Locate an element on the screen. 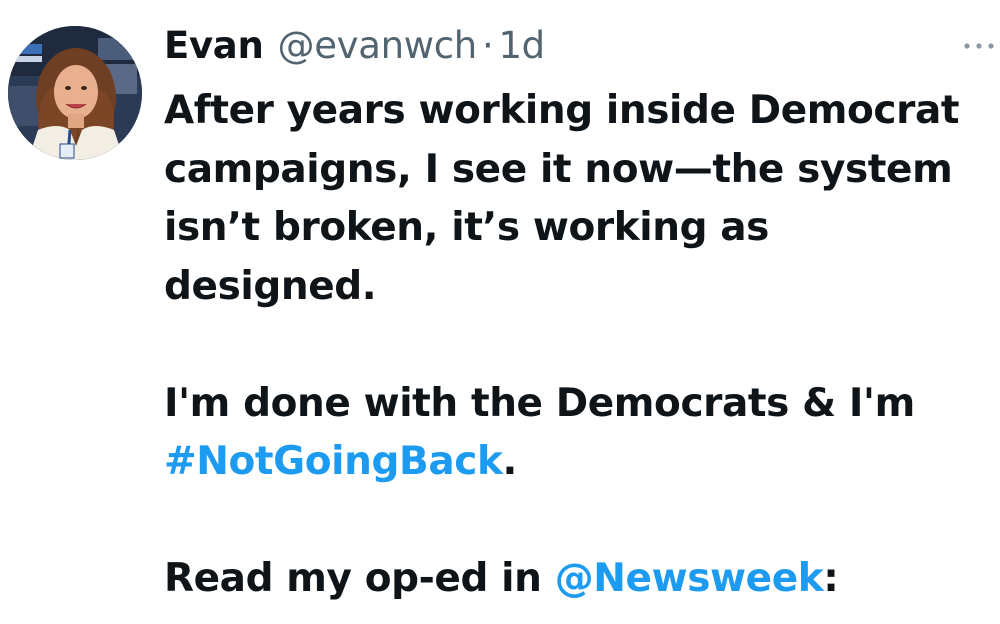 The image size is (1000, 624). tweet-text-line: I'm done with the Democrats & I'm is located at coordinates (539, 403).